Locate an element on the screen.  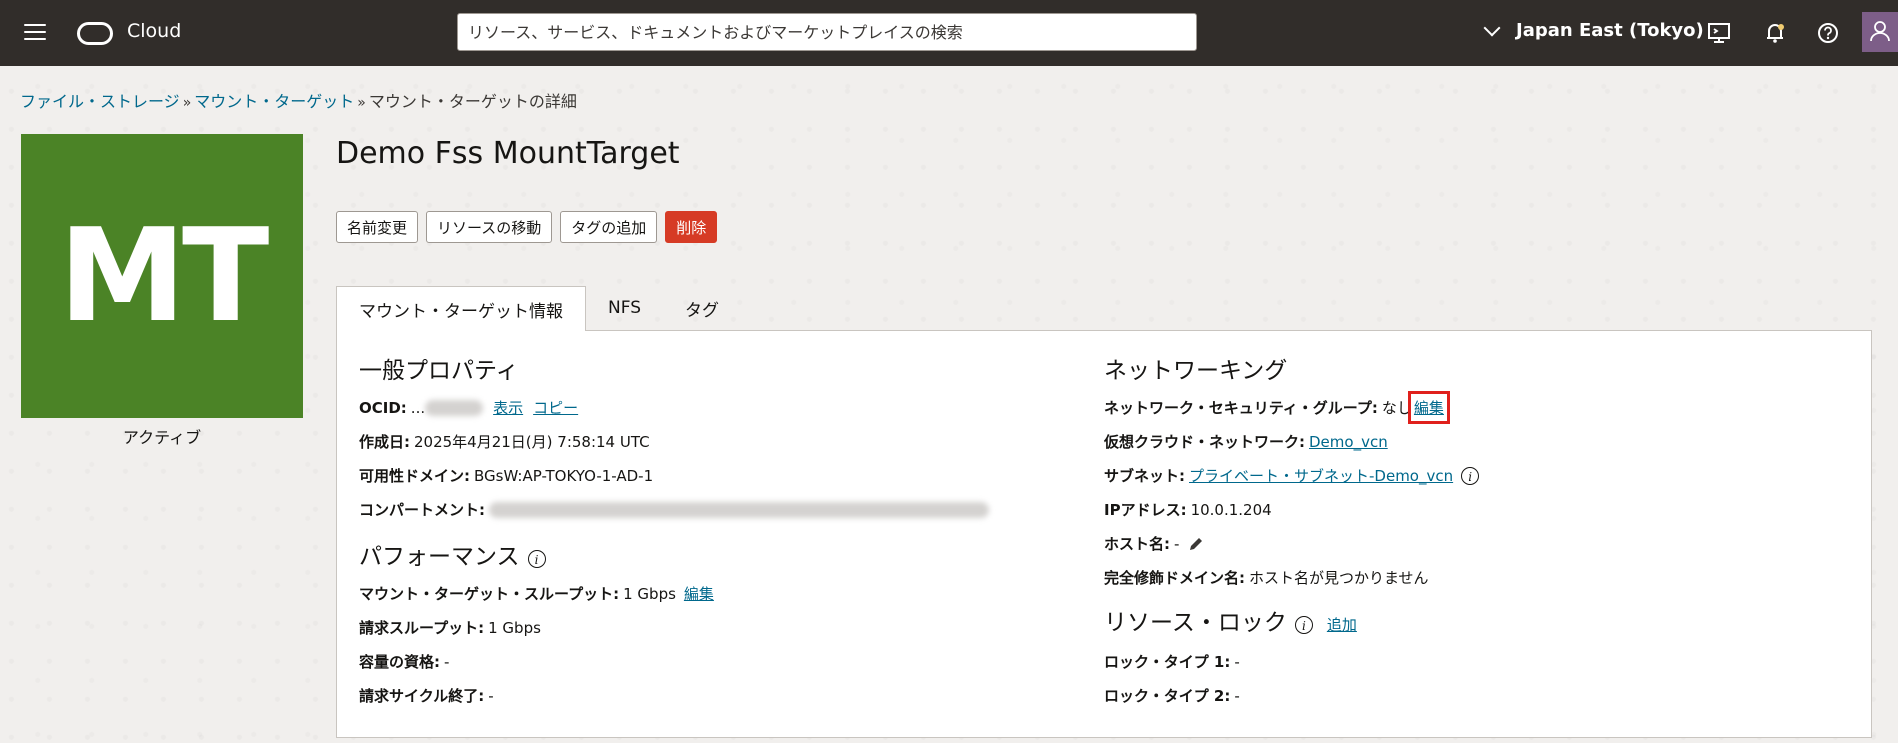
vcn-row: 仮想クラウド・ネットワーク: Demo_vcn is located at coordinates (1246, 441).